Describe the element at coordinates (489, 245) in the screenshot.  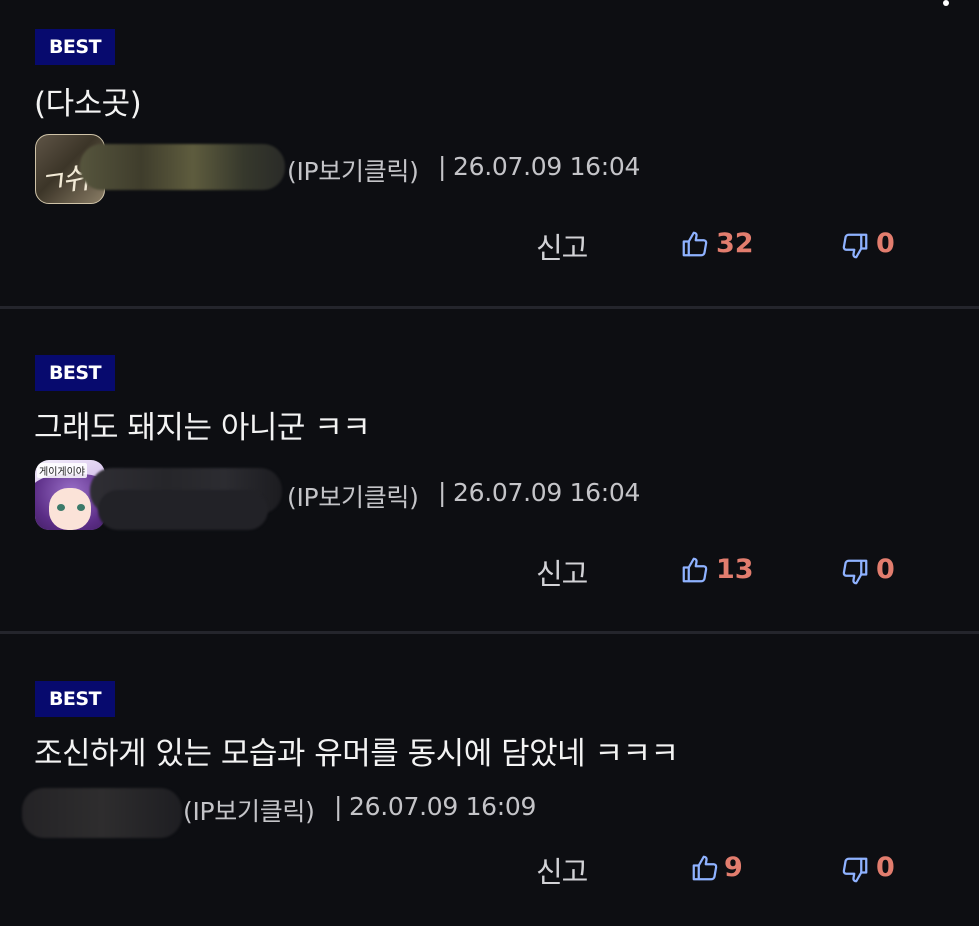
I see `comment-actions: 신고 32 0` at that location.